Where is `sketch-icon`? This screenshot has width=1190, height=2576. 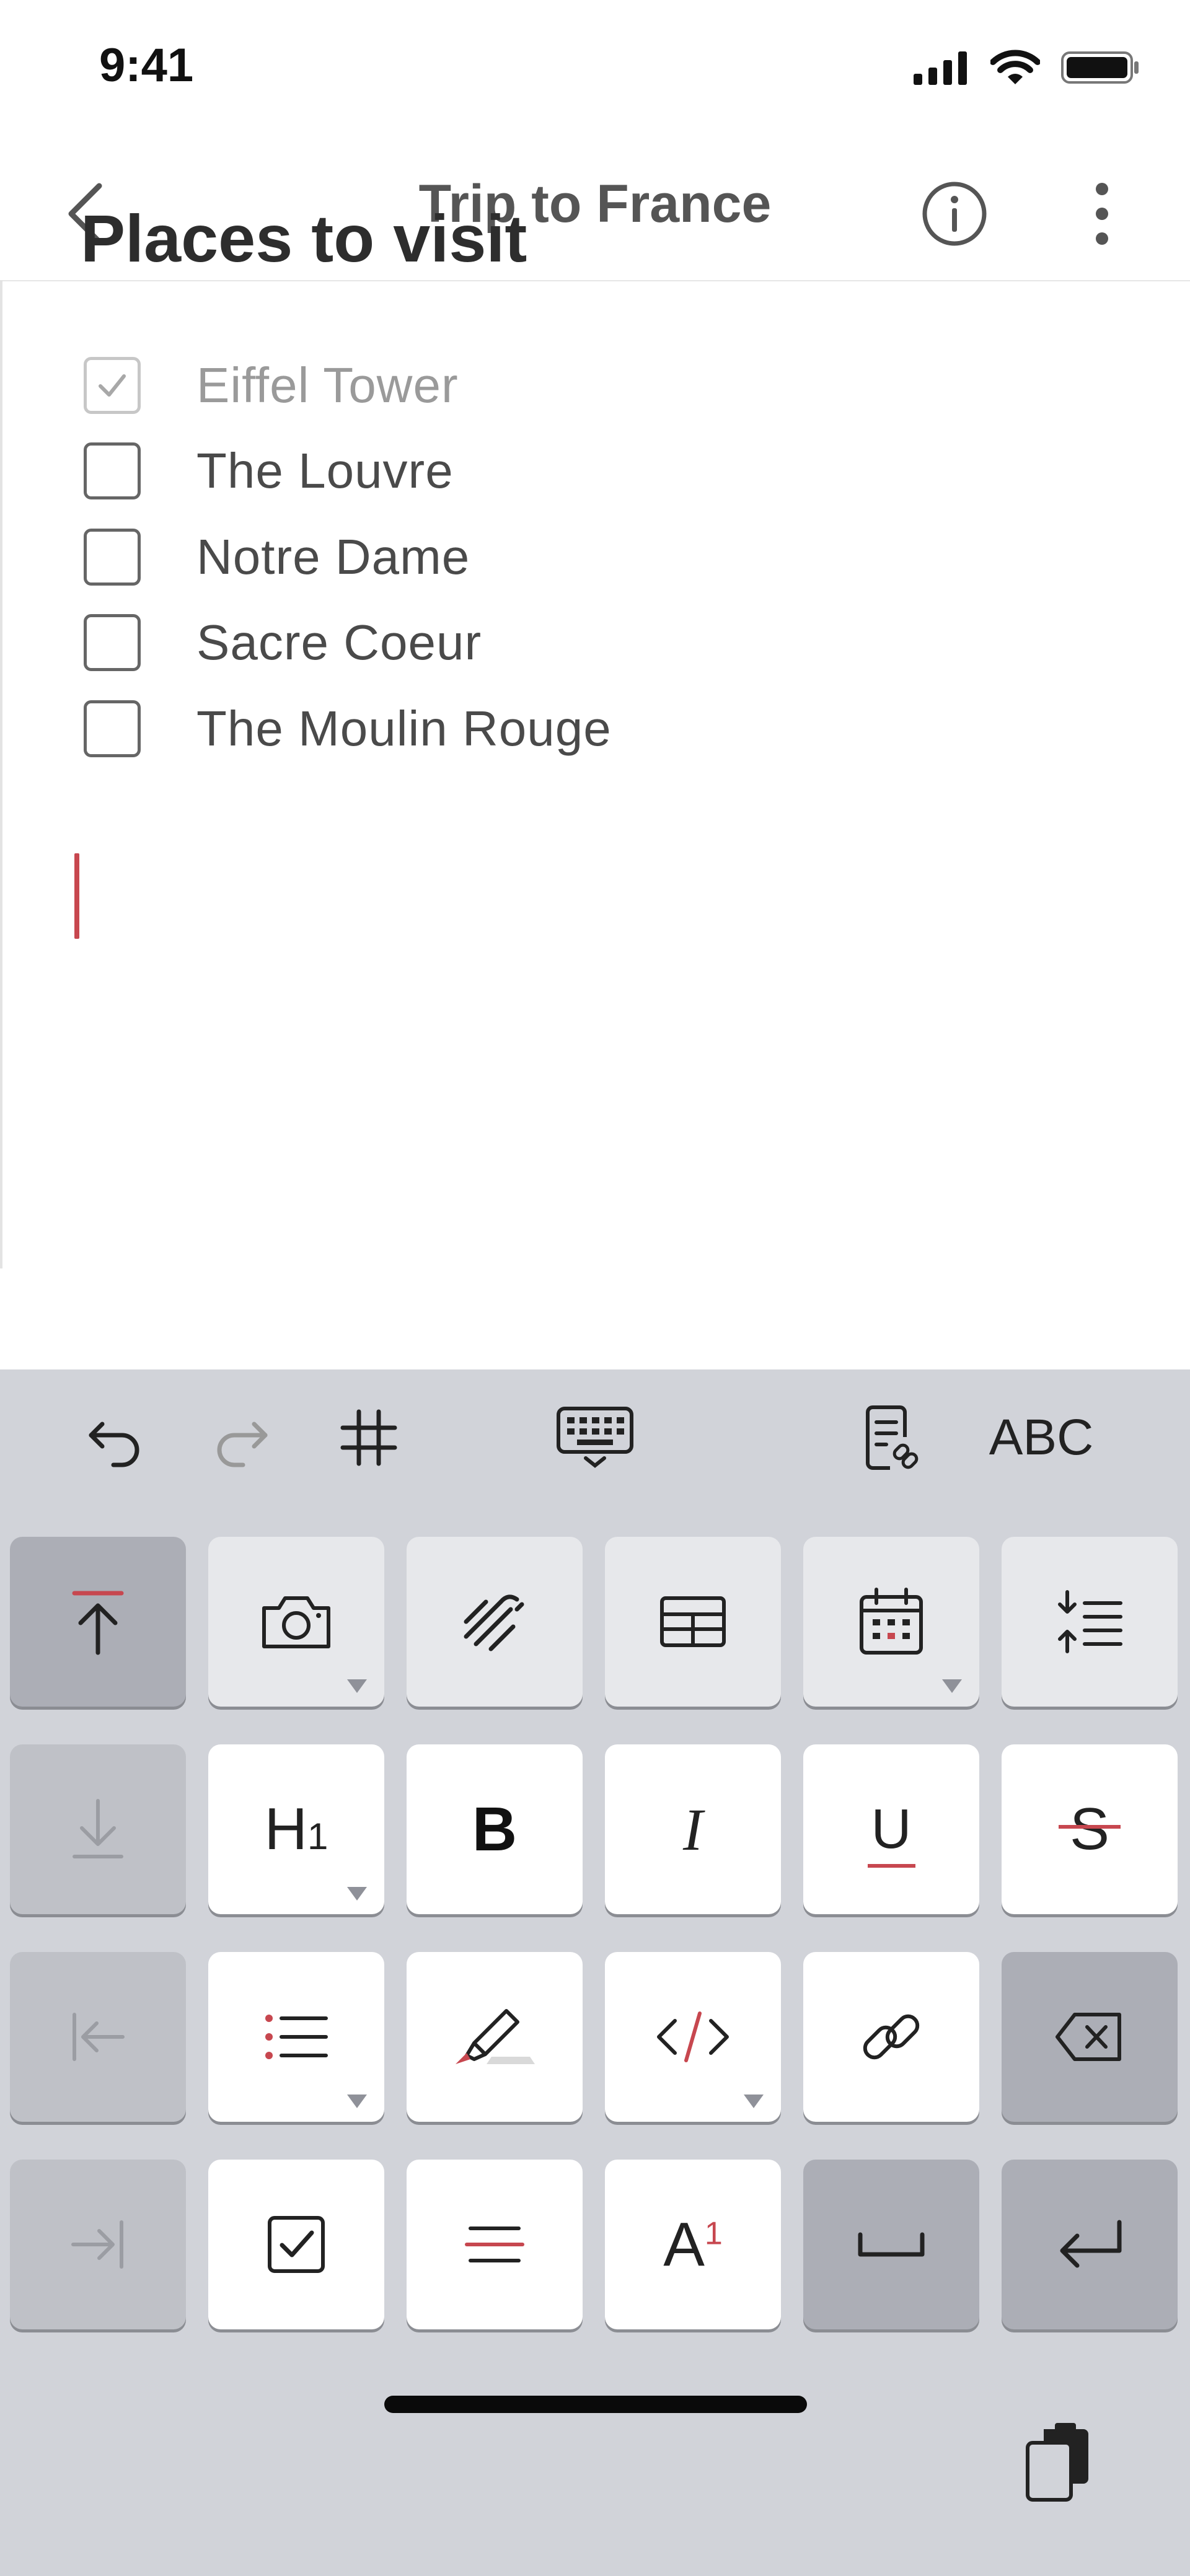
sketch-icon is located at coordinates (494, 1622).